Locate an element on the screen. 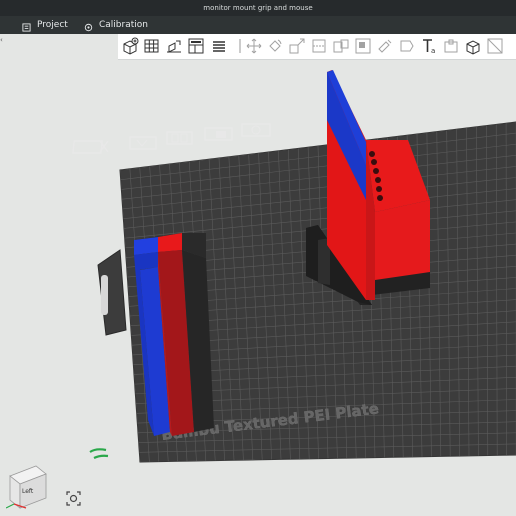  y-axis-indicator is located at coordinates (10, 506).